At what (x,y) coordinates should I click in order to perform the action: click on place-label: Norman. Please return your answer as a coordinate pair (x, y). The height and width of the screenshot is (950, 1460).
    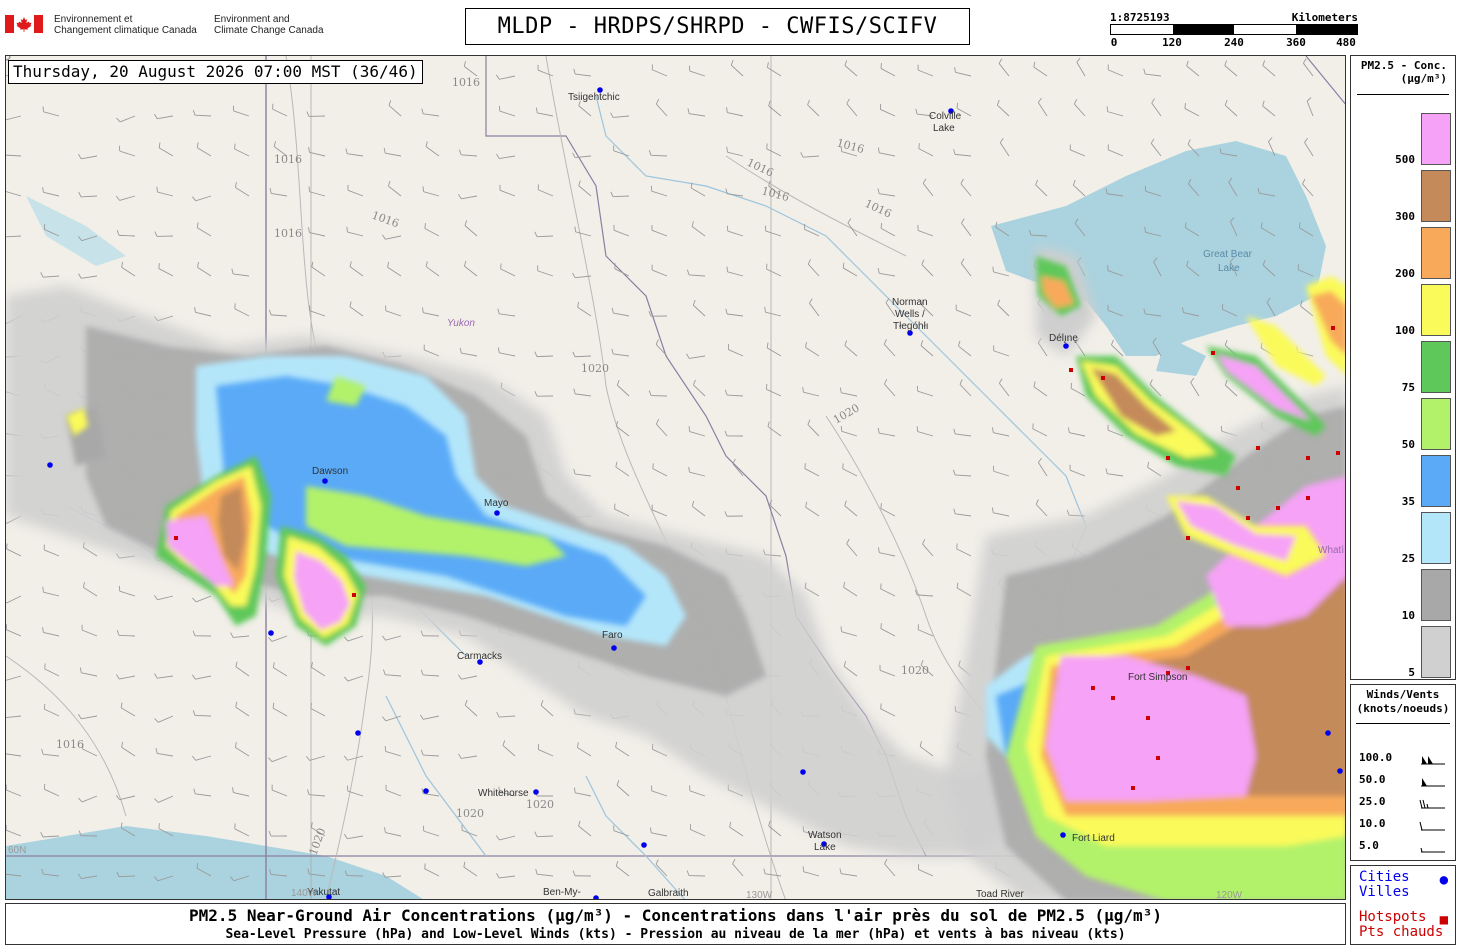
    Looking at the image, I should click on (910, 302).